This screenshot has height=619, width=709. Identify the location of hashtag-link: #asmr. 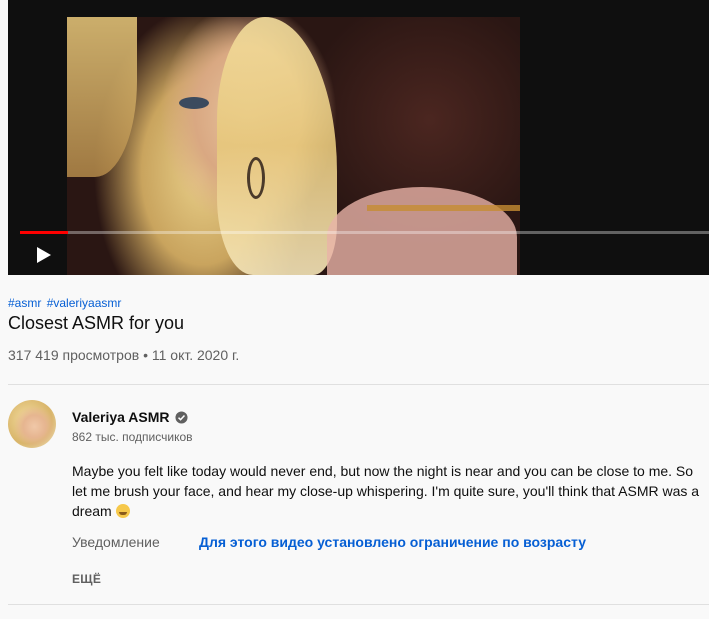
(24, 303).